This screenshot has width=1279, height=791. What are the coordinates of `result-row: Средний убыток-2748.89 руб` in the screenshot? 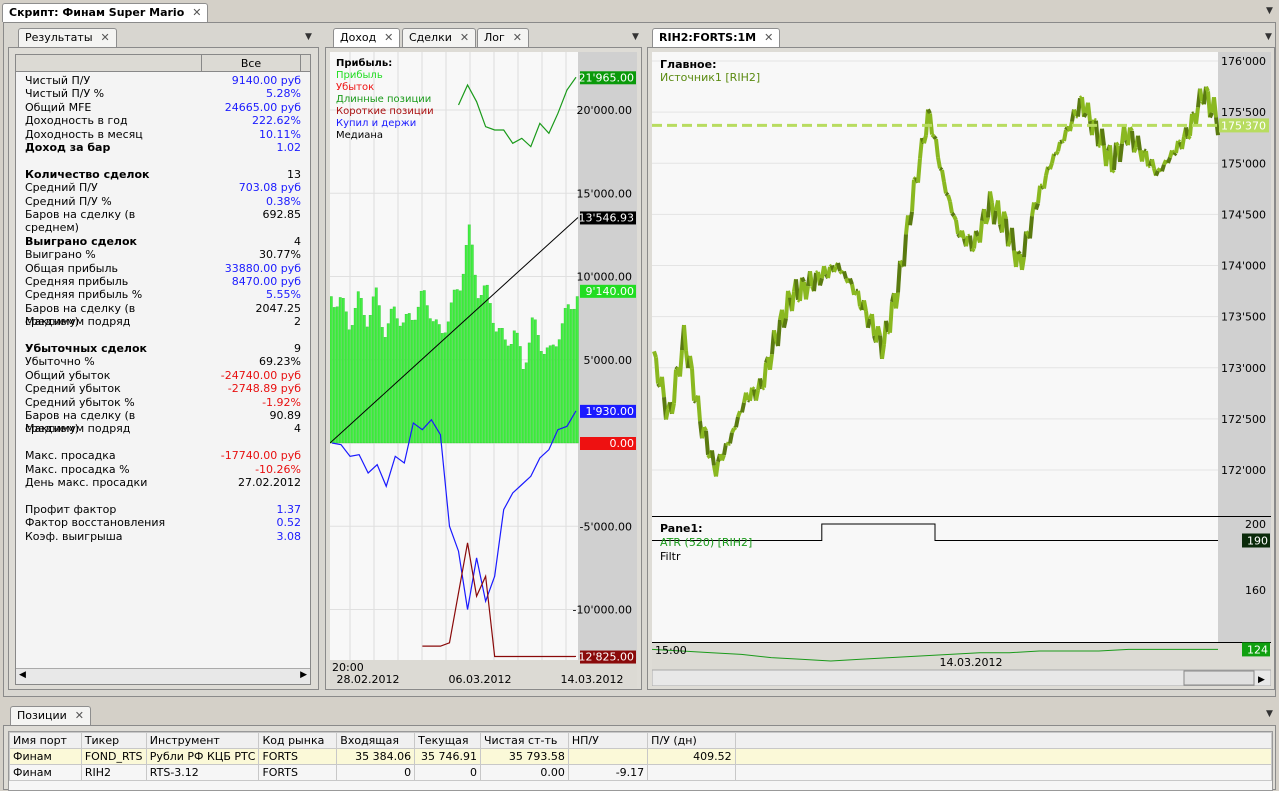 It's located at (163, 388).